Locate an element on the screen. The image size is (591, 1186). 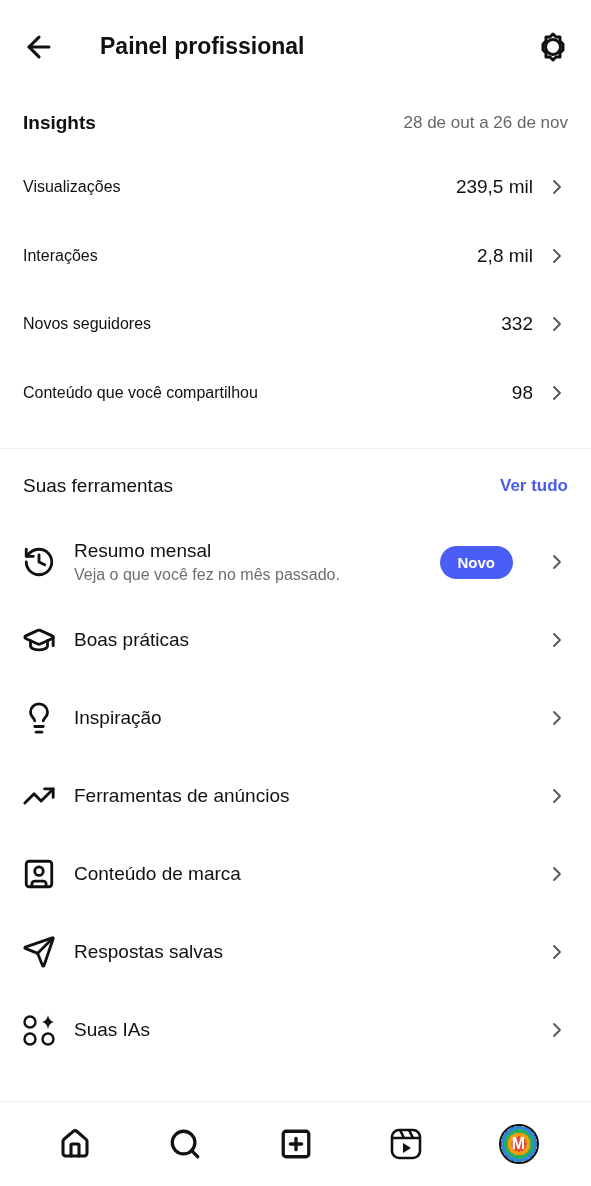
new-badge: Novo is located at coordinates (476, 562).